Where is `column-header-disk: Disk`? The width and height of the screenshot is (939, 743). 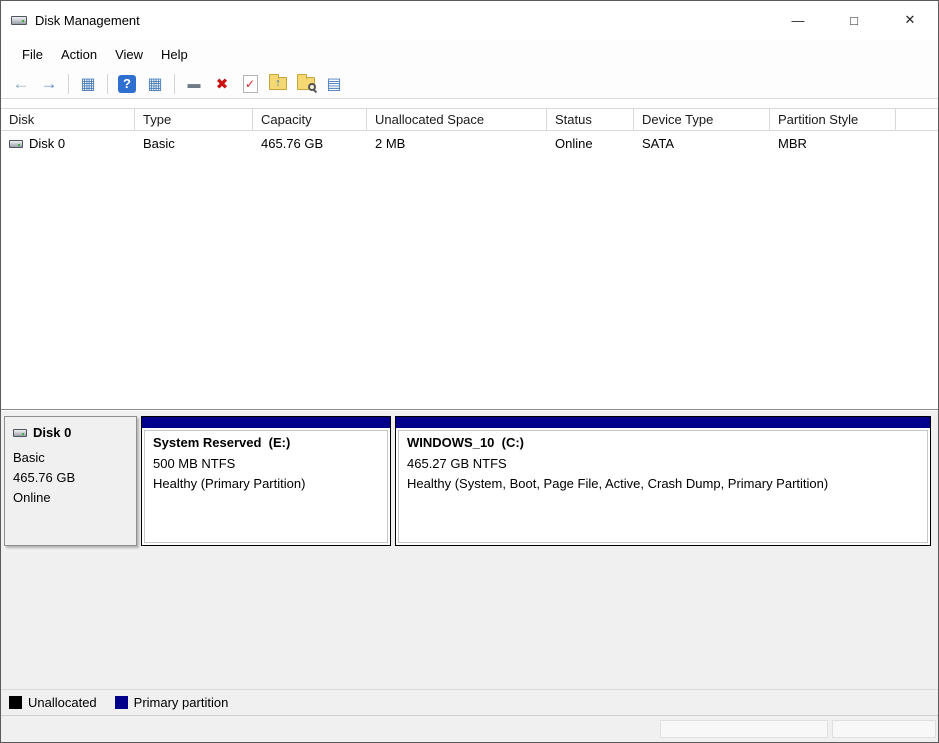 column-header-disk: Disk is located at coordinates (68, 119).